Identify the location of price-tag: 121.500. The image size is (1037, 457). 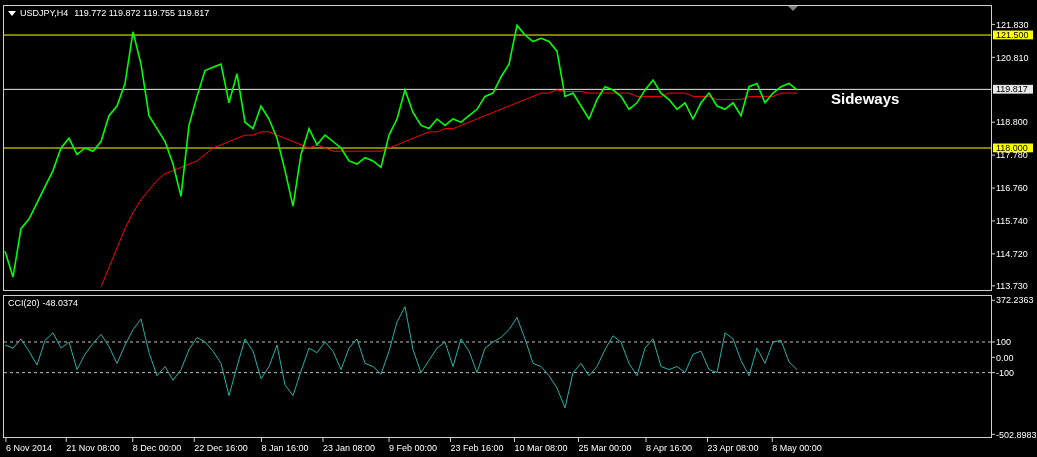
(1013, 35).